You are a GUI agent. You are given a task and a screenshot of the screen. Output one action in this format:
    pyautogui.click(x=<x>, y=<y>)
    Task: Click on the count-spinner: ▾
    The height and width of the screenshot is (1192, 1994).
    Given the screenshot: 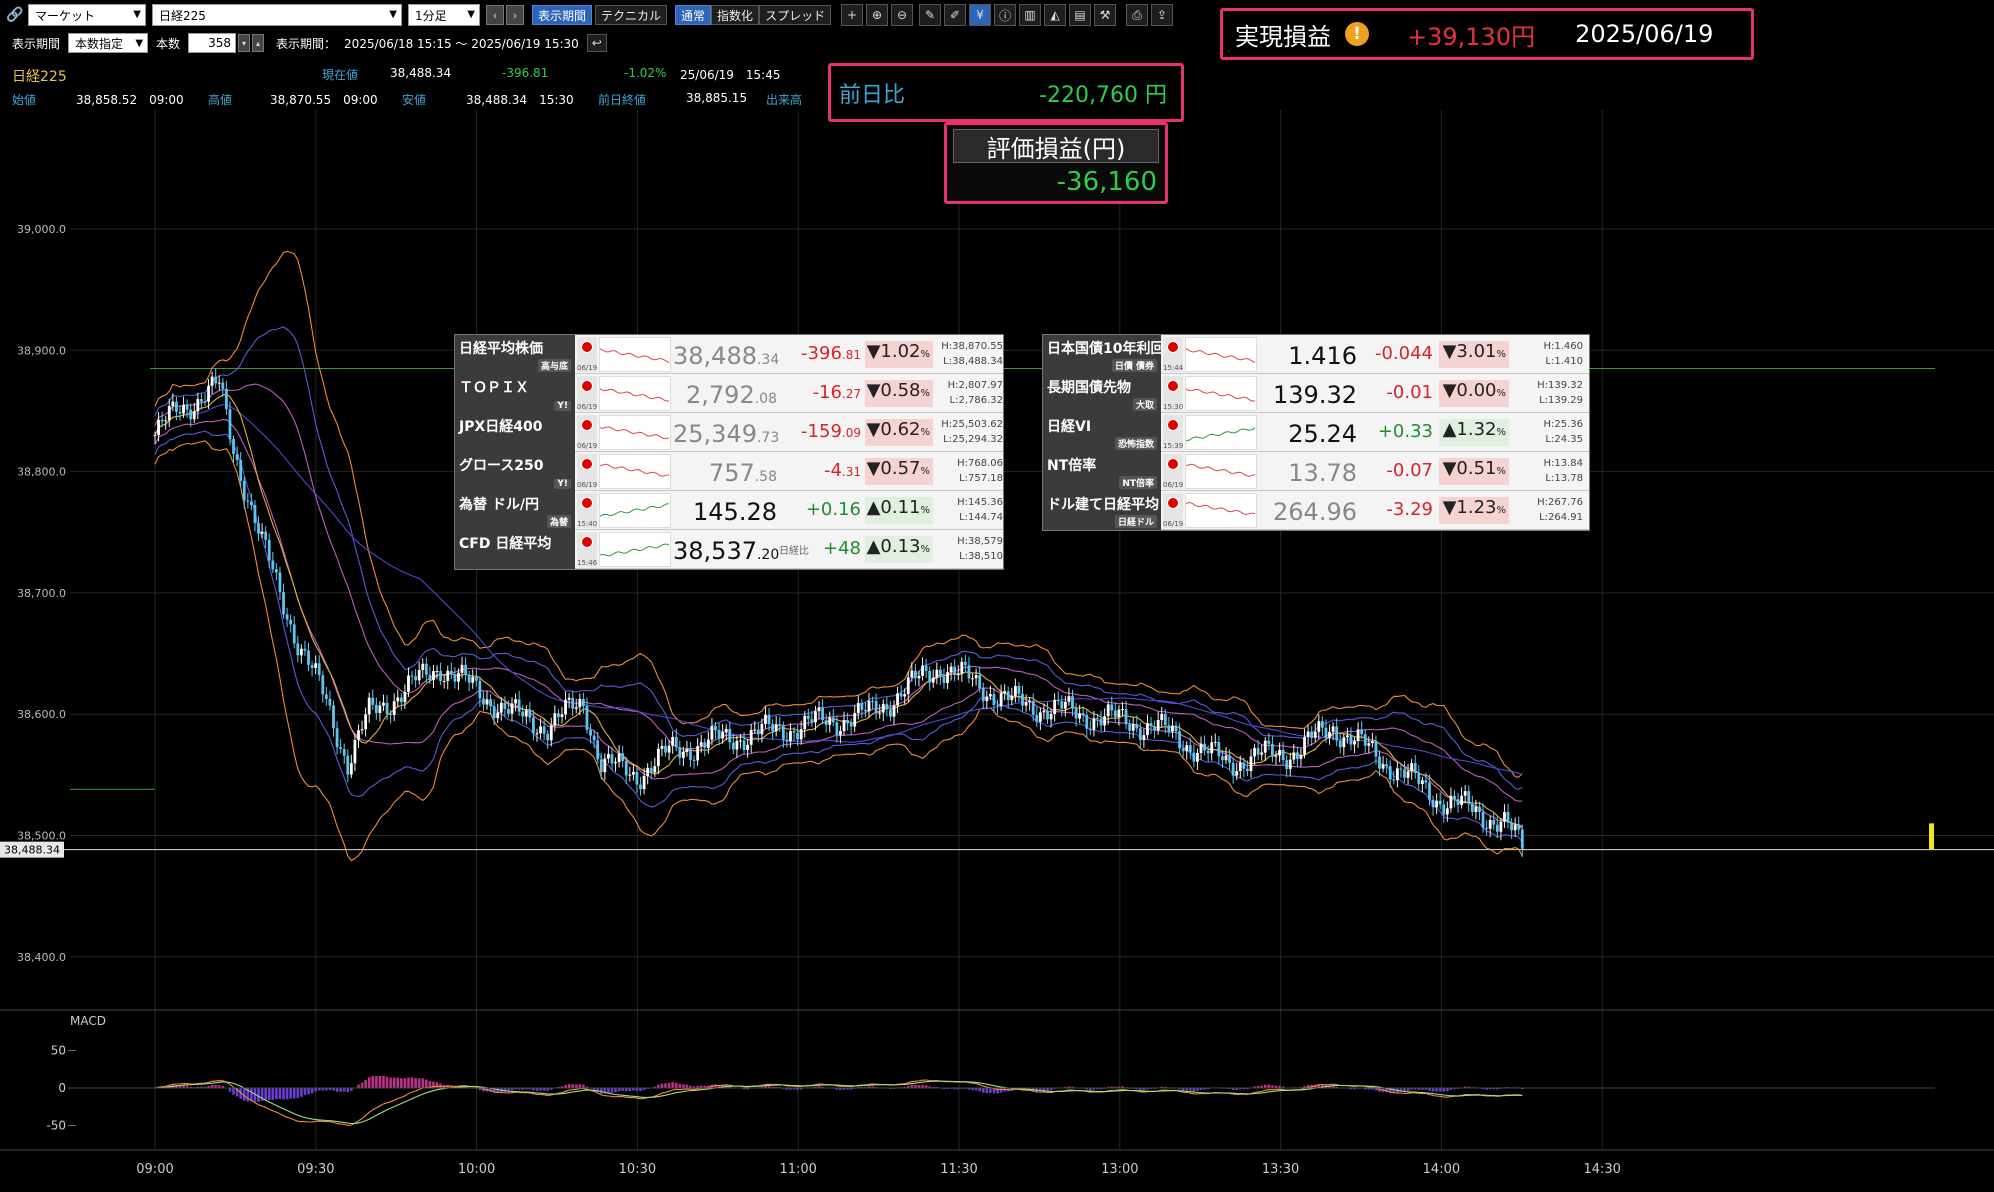 What is the action you would take?
    pyautogui.click(x=244, y=43)
    